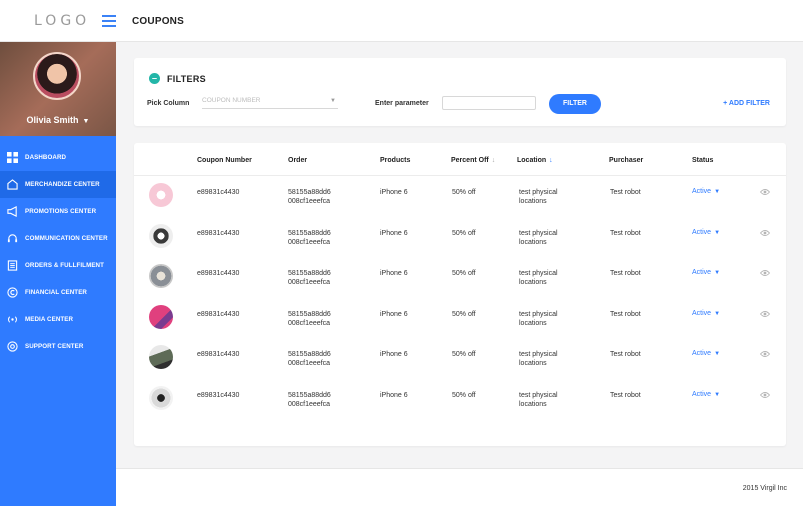 This screenshot has width=803, height=506. I want to click on column-header-status: Status, so click(702, 160).